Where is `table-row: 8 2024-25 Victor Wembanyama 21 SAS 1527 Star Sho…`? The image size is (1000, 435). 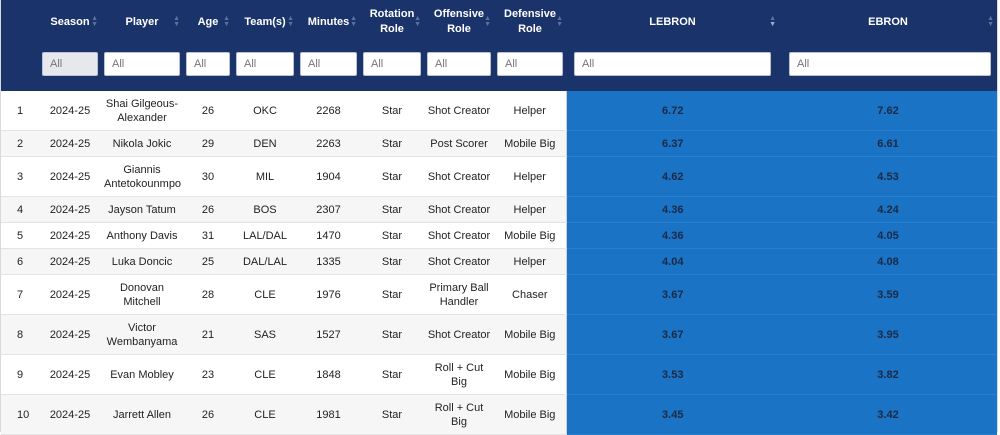 table-row: 8 2024-25 Victor Wembanyama 21 SAS 1527 Star Sho… is located at coordinates (499, 334).